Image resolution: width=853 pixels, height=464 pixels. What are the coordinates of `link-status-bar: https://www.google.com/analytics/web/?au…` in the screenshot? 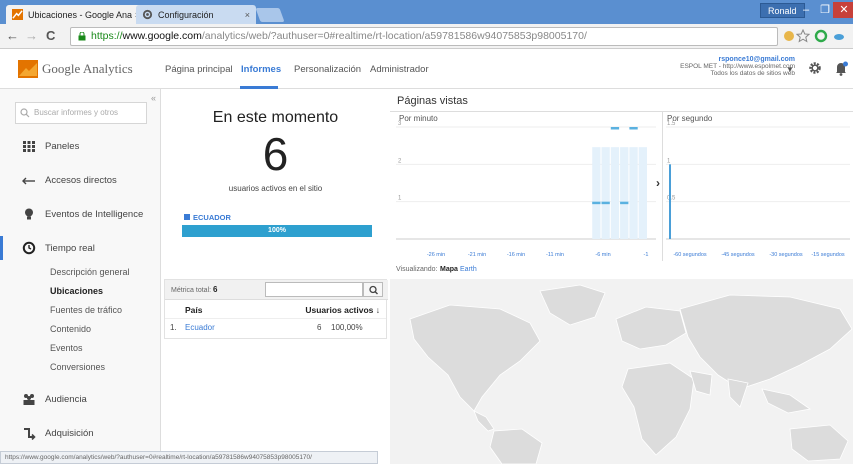 It's located at (189, 457).